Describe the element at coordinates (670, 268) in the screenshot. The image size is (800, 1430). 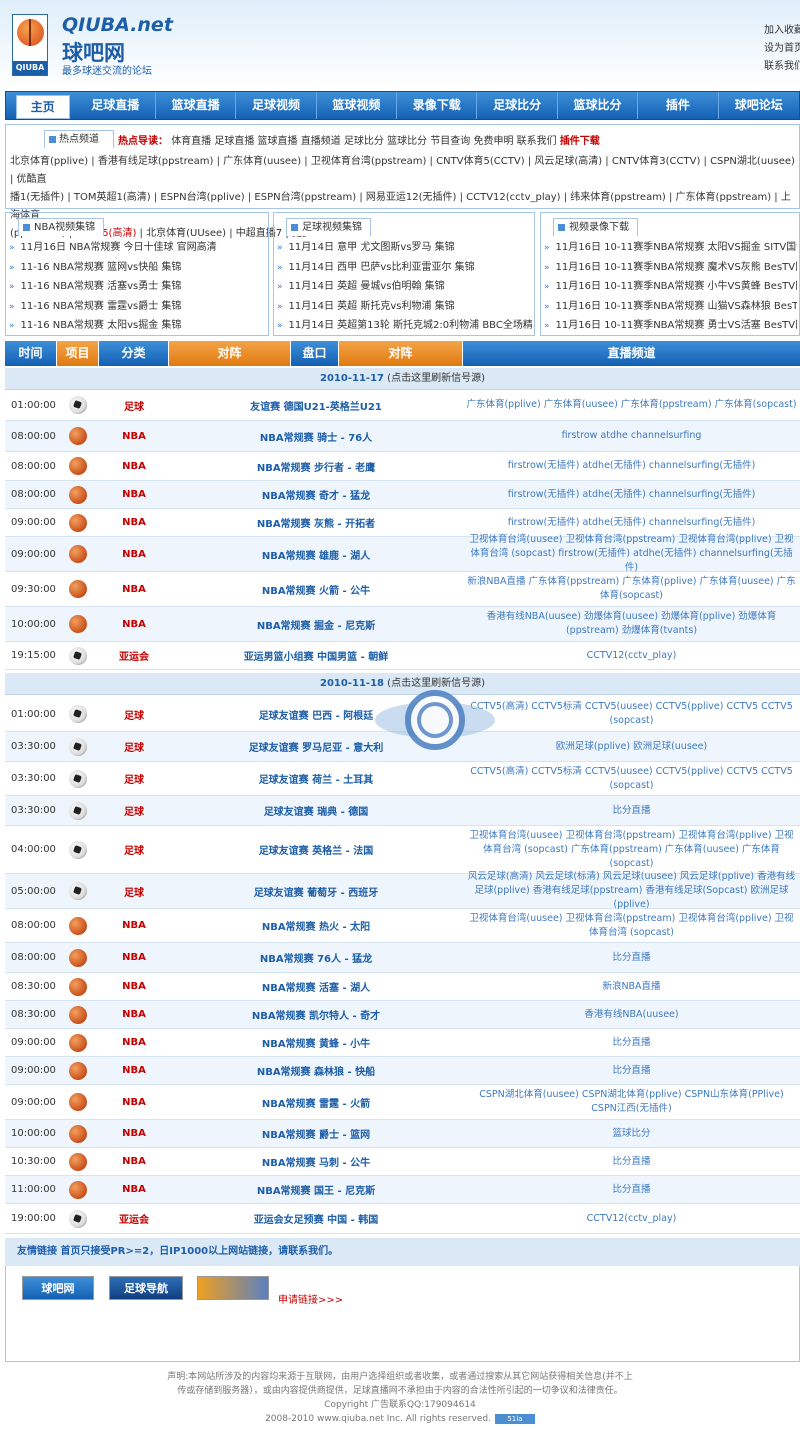
I see `list-item: » 11月16日 10-11赛季NBA常规赛 魔术VS灰熊 BesTV国` at that location.